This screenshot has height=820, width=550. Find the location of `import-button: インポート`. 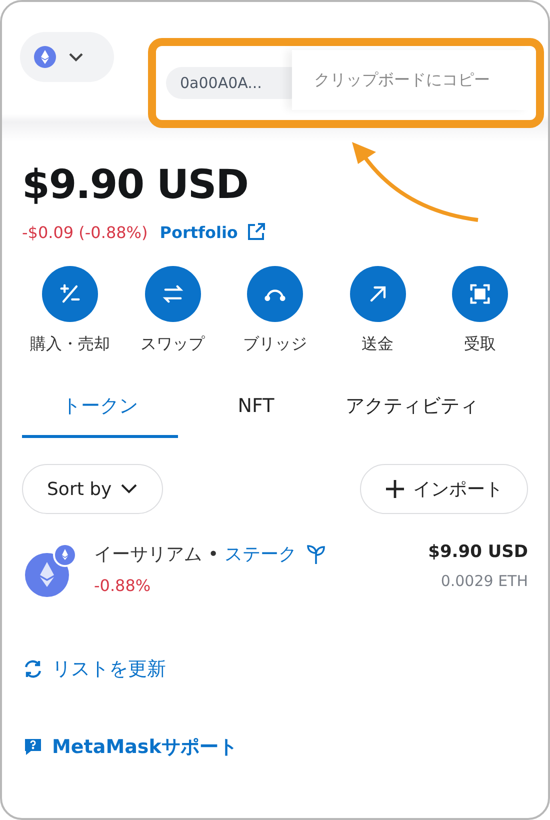

import-button: インポート is located at coordinates (444, 489).